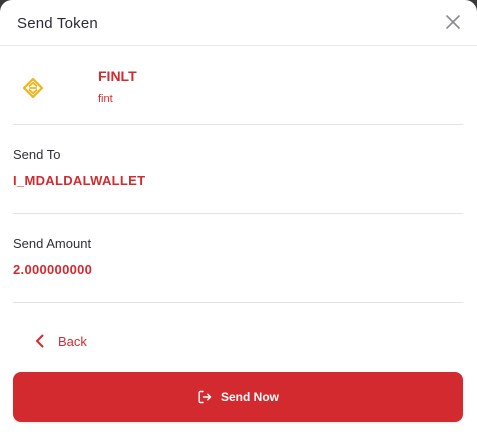 Image resolution: width=477 pixels, height=437 pixels. What do you see at coordinates (105, 99) in the screenshot?
I see `token-symbol: fint` at bounding box center [105, 99].